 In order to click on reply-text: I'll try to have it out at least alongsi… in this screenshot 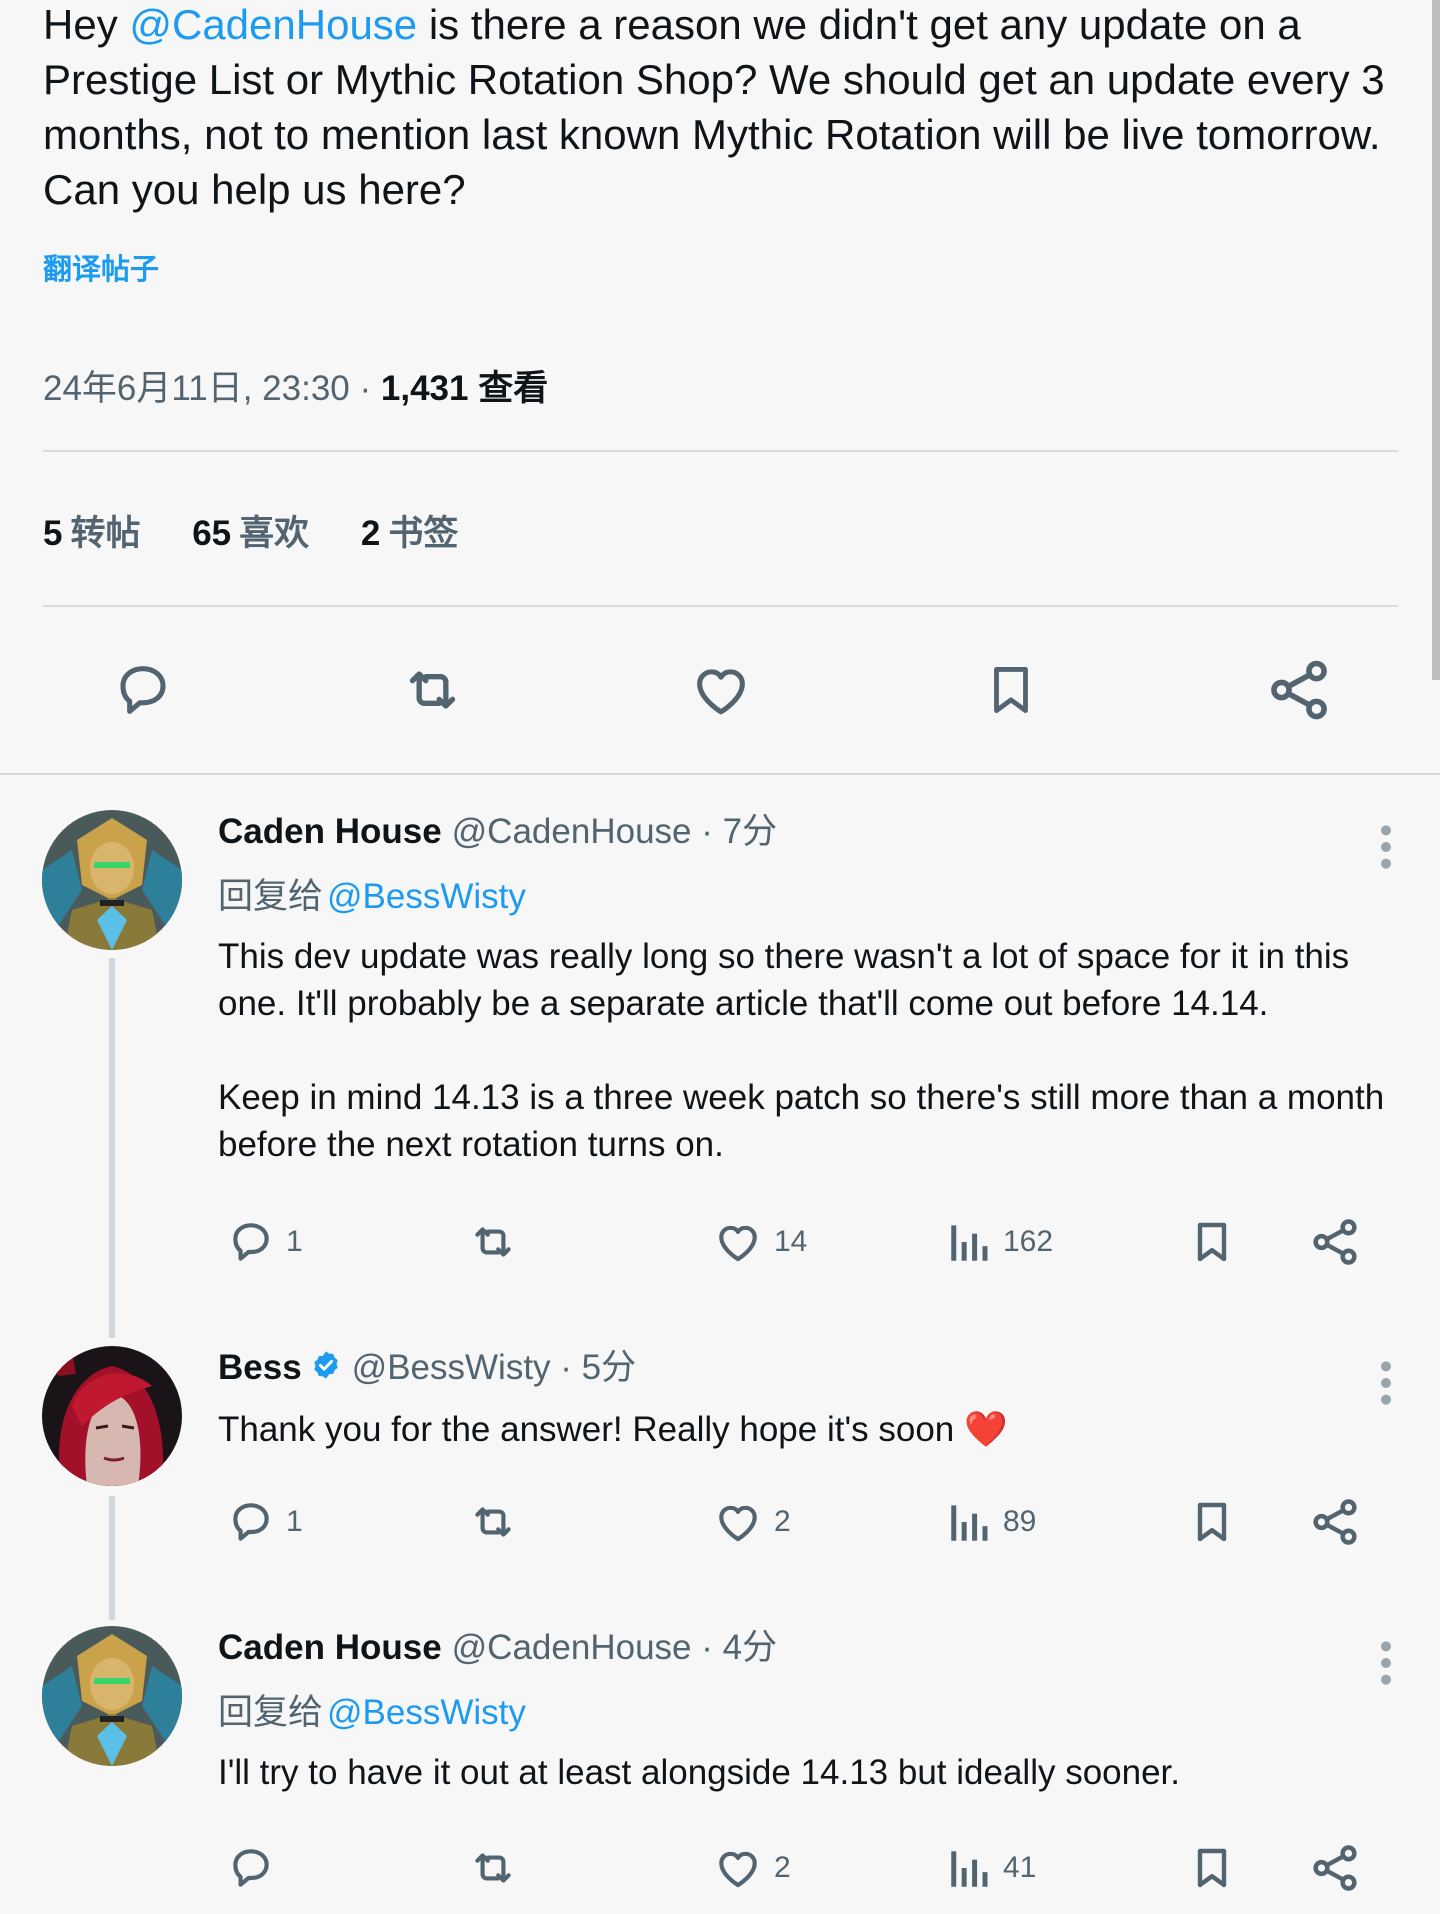, I will do `click(699, 1772)`.